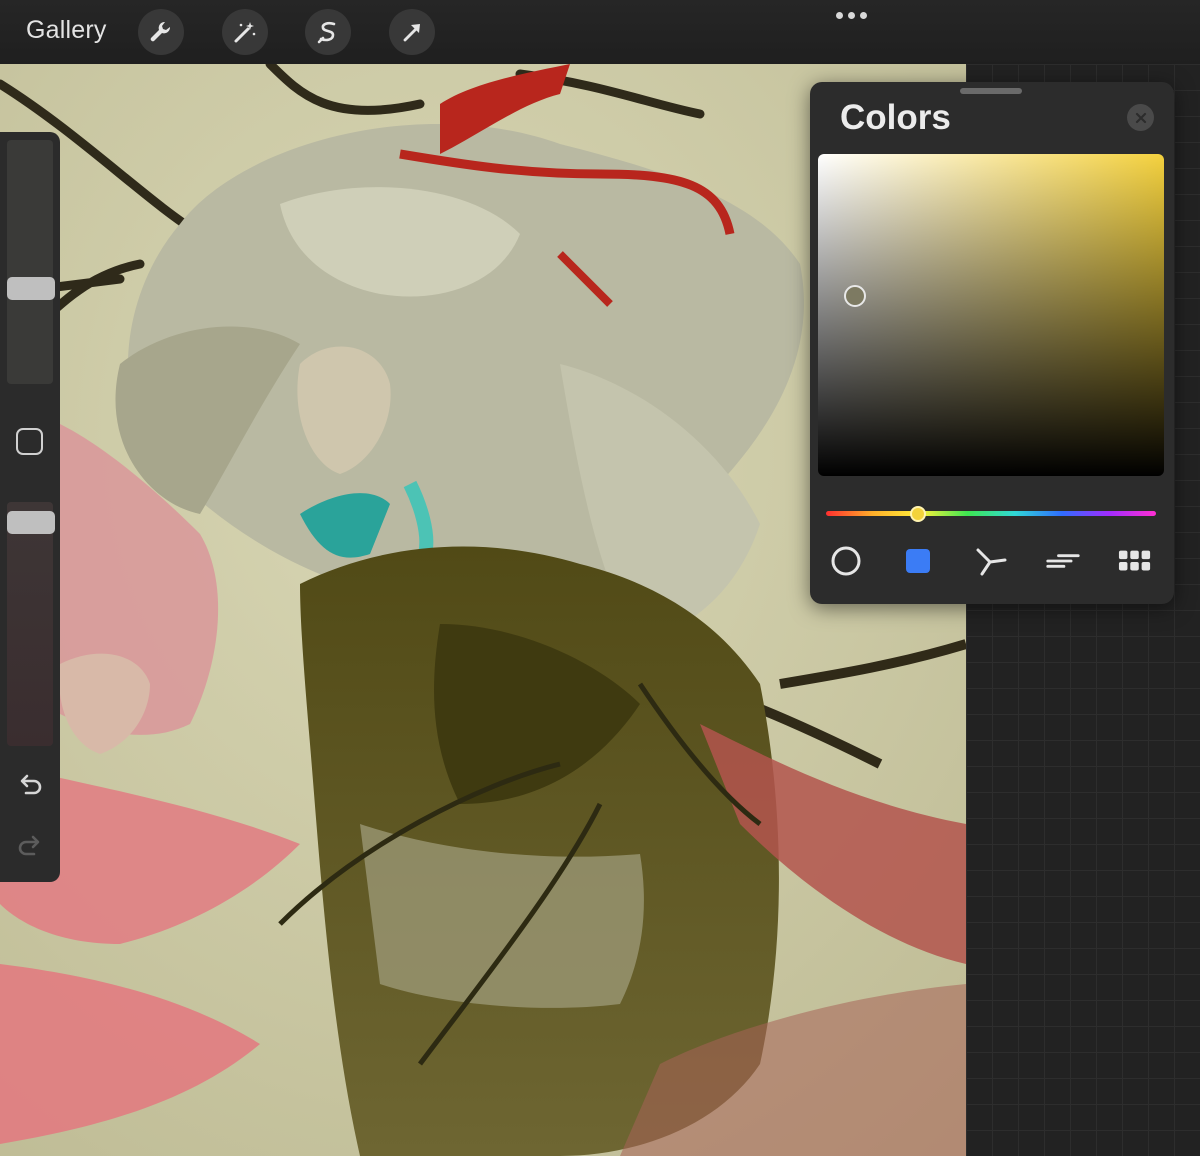 Image resolution: width=1200 pixels, height=1156 pixels. I want to click on harmony-icon, so click(991, 562).